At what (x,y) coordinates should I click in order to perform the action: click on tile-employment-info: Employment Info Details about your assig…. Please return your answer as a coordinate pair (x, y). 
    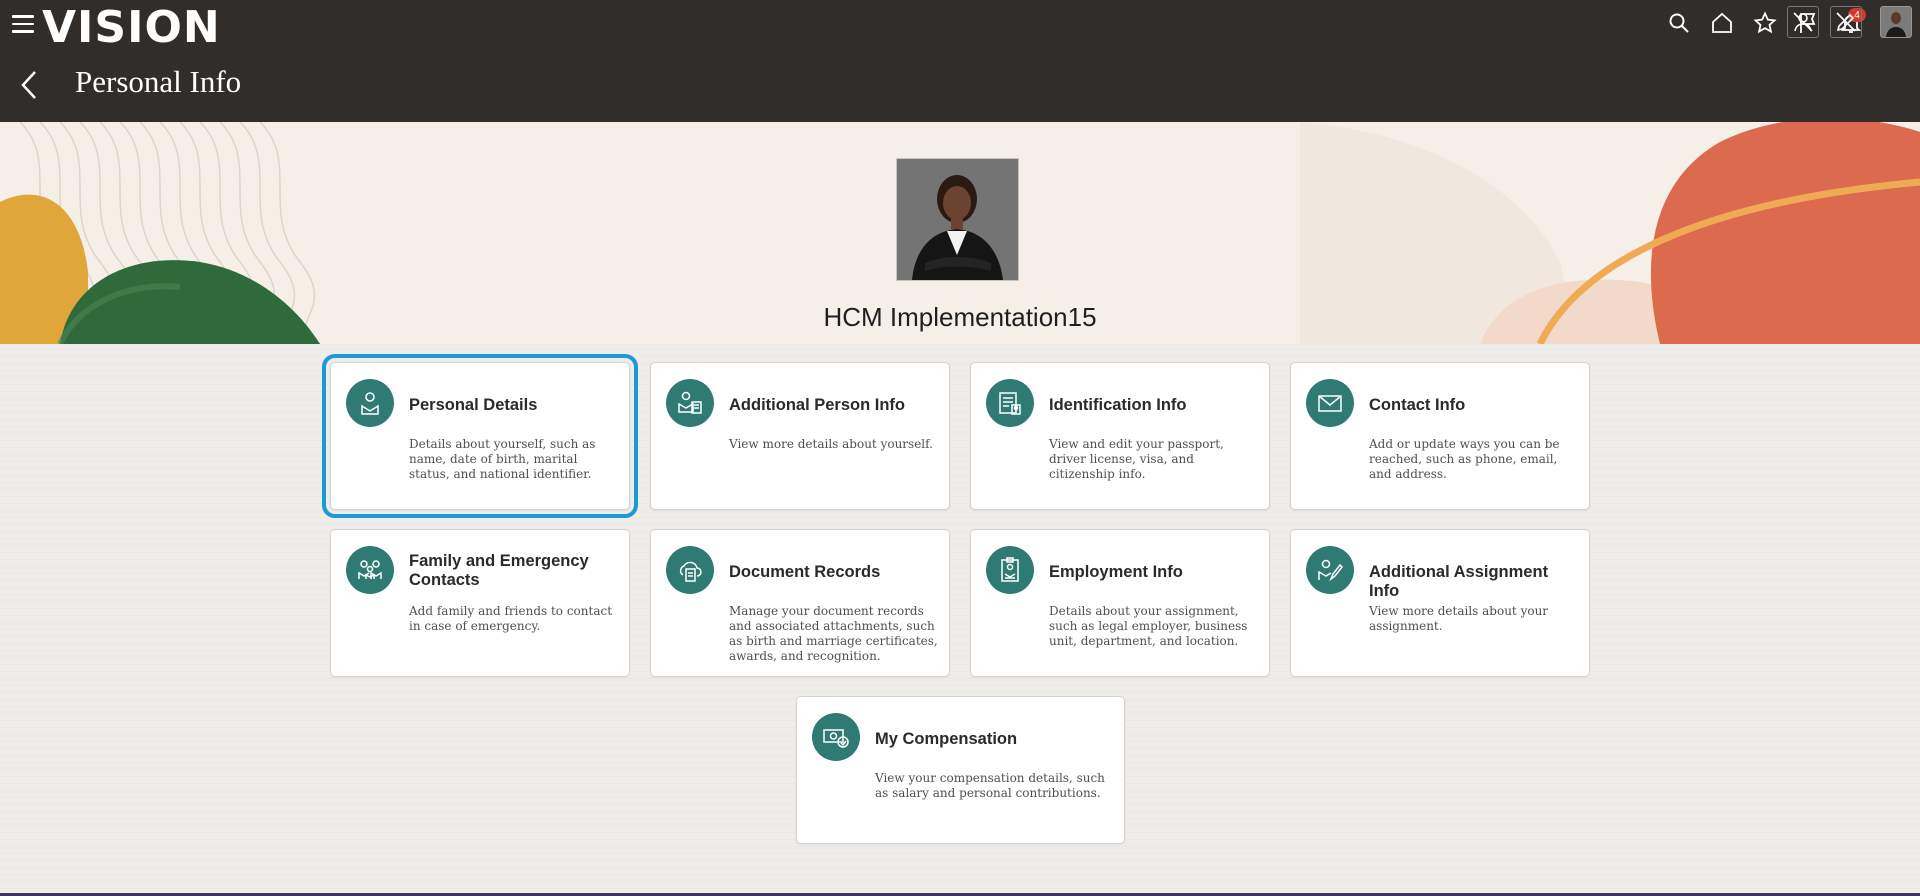
    Looking at the image, I should click on (1120, 603).